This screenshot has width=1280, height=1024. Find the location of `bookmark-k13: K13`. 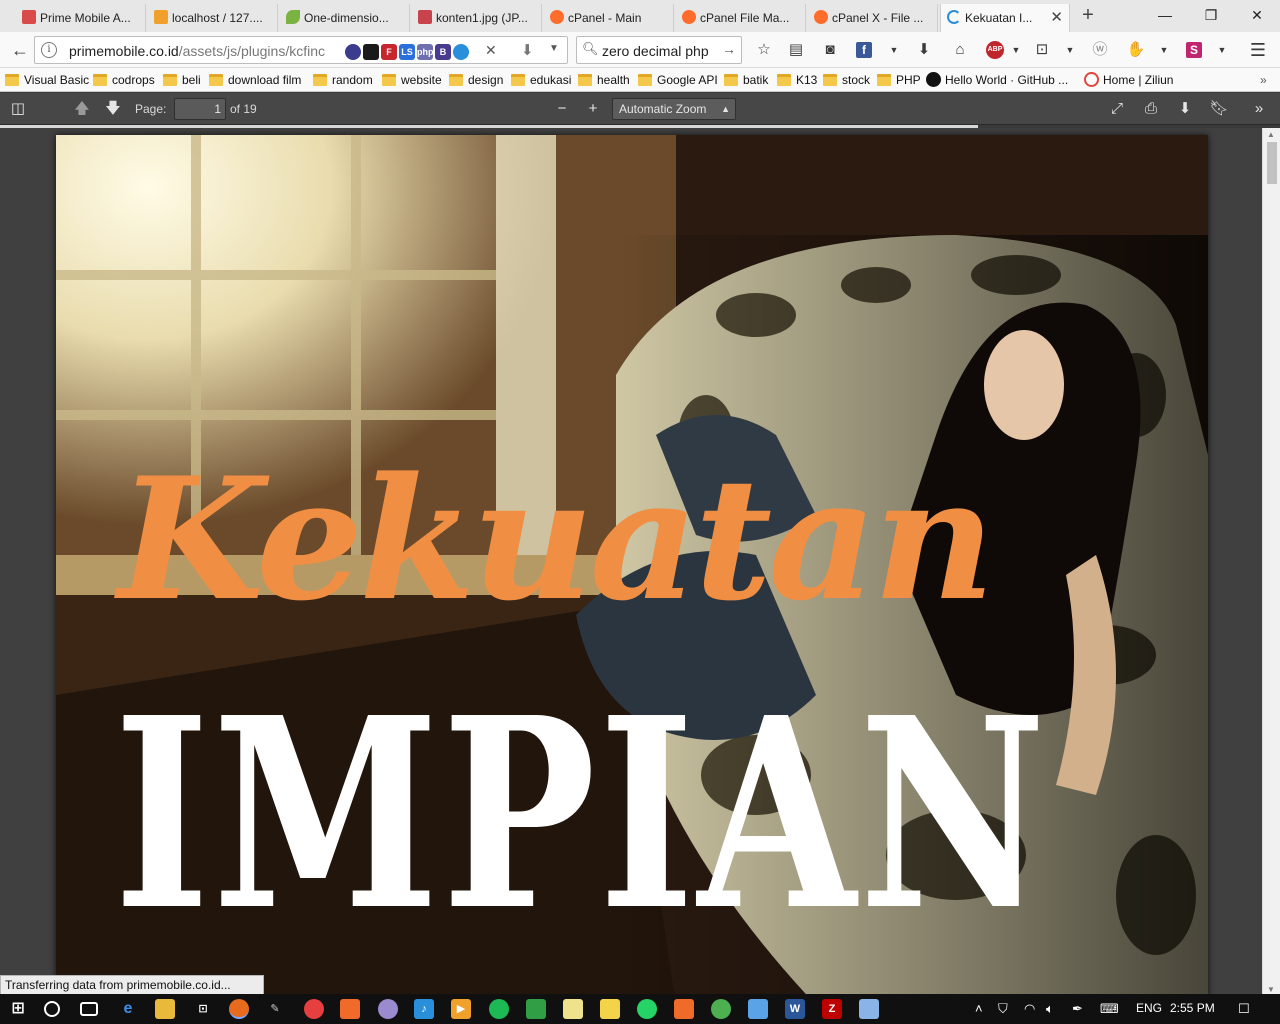

bookmark-k13: K13 is located at coordinates (797, 80).